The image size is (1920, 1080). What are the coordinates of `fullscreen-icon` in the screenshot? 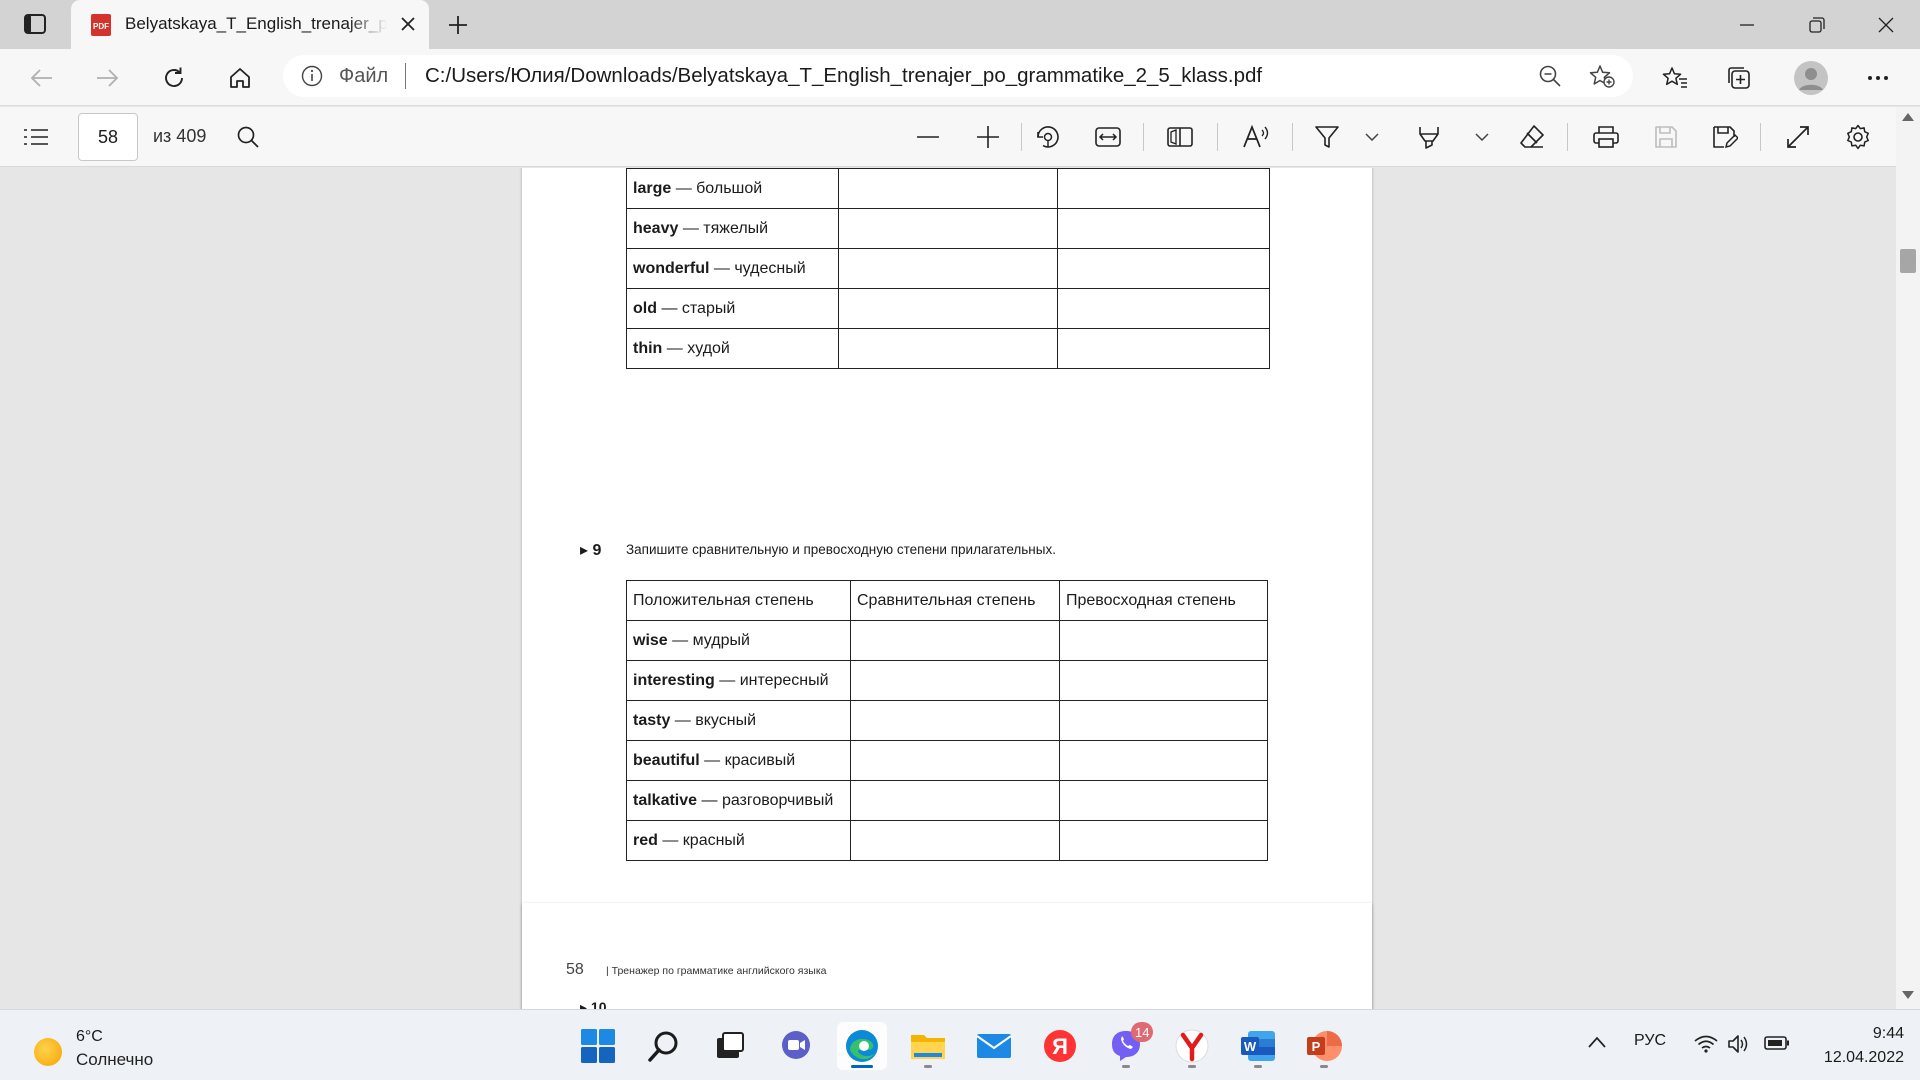 It's located at (1798, 137).